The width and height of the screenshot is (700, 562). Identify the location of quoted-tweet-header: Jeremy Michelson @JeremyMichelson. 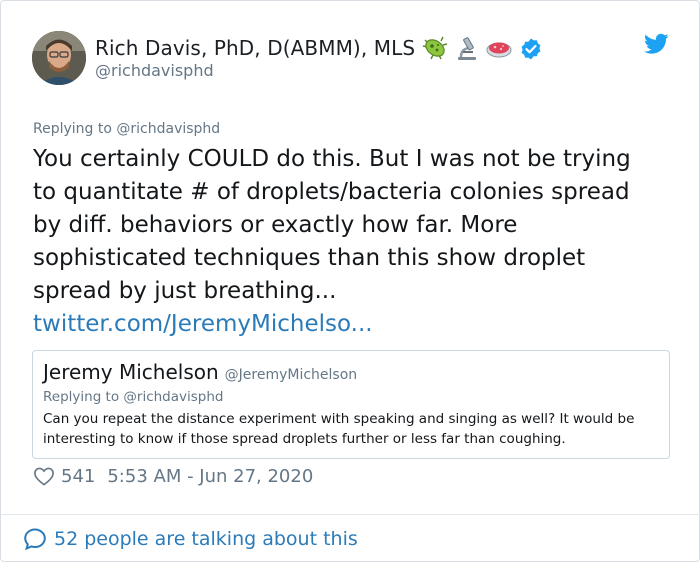
(200, 372).